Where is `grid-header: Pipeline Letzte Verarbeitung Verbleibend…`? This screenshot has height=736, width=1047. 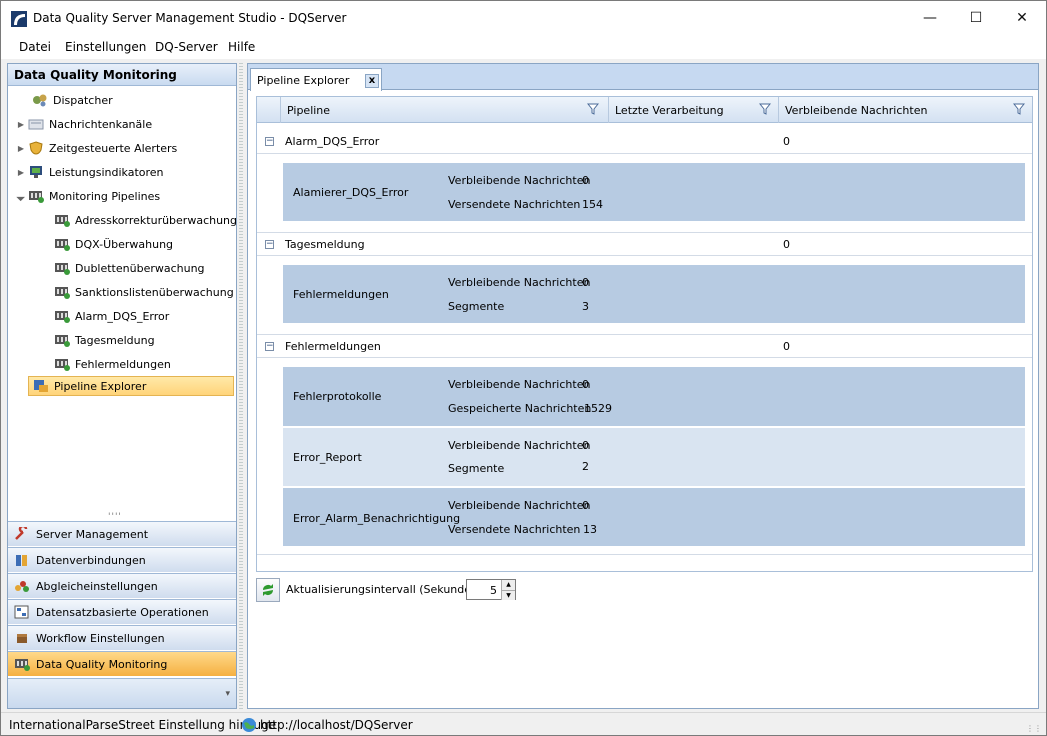
grid-header: Pipeline Letzte Verarbeitung Verbleibend… is located at coordinates (644, 110).